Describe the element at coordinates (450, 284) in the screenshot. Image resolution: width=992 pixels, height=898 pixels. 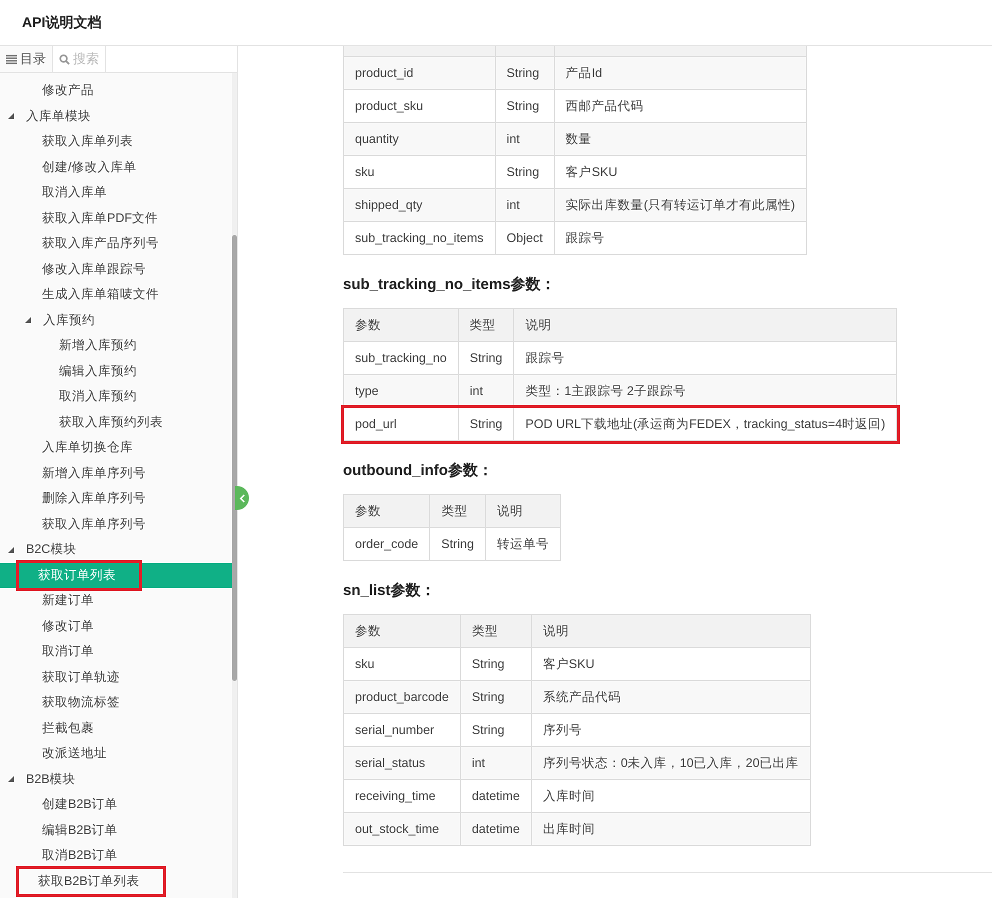
I see `section-heading: sub_tracking_no_items参数：` at that location.